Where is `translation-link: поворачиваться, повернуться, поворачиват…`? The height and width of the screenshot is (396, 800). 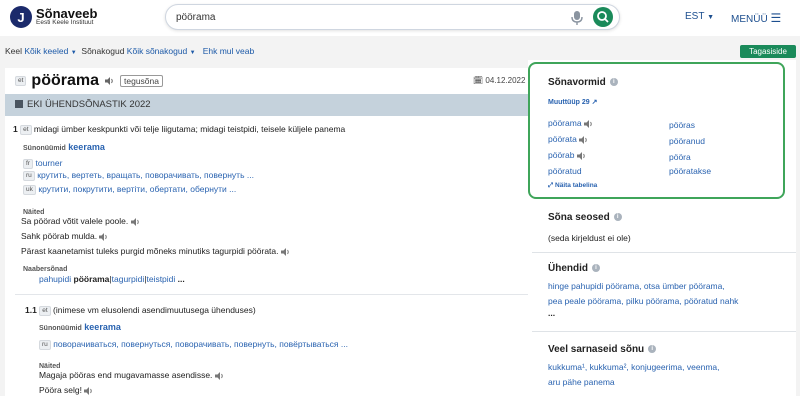
translation-link: поворачиваться, повернуться, поворачиват… is located at coordinates (200, 344).